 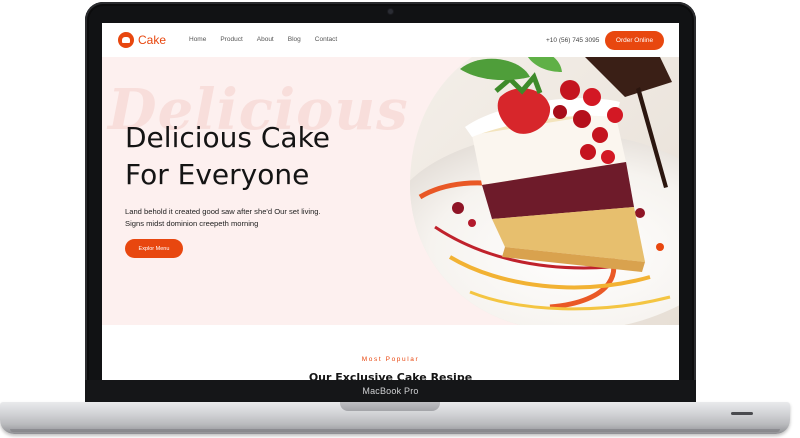 I want to click on webcam-icon, so click(x=390, y=11).